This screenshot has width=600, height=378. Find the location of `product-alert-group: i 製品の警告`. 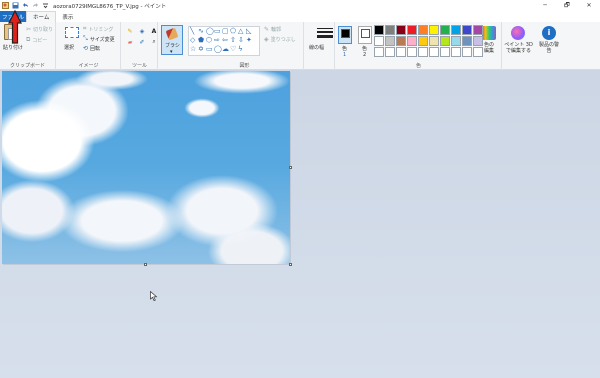

product-alert-group: i 製品の警告 is located at coordinates (549, 46).